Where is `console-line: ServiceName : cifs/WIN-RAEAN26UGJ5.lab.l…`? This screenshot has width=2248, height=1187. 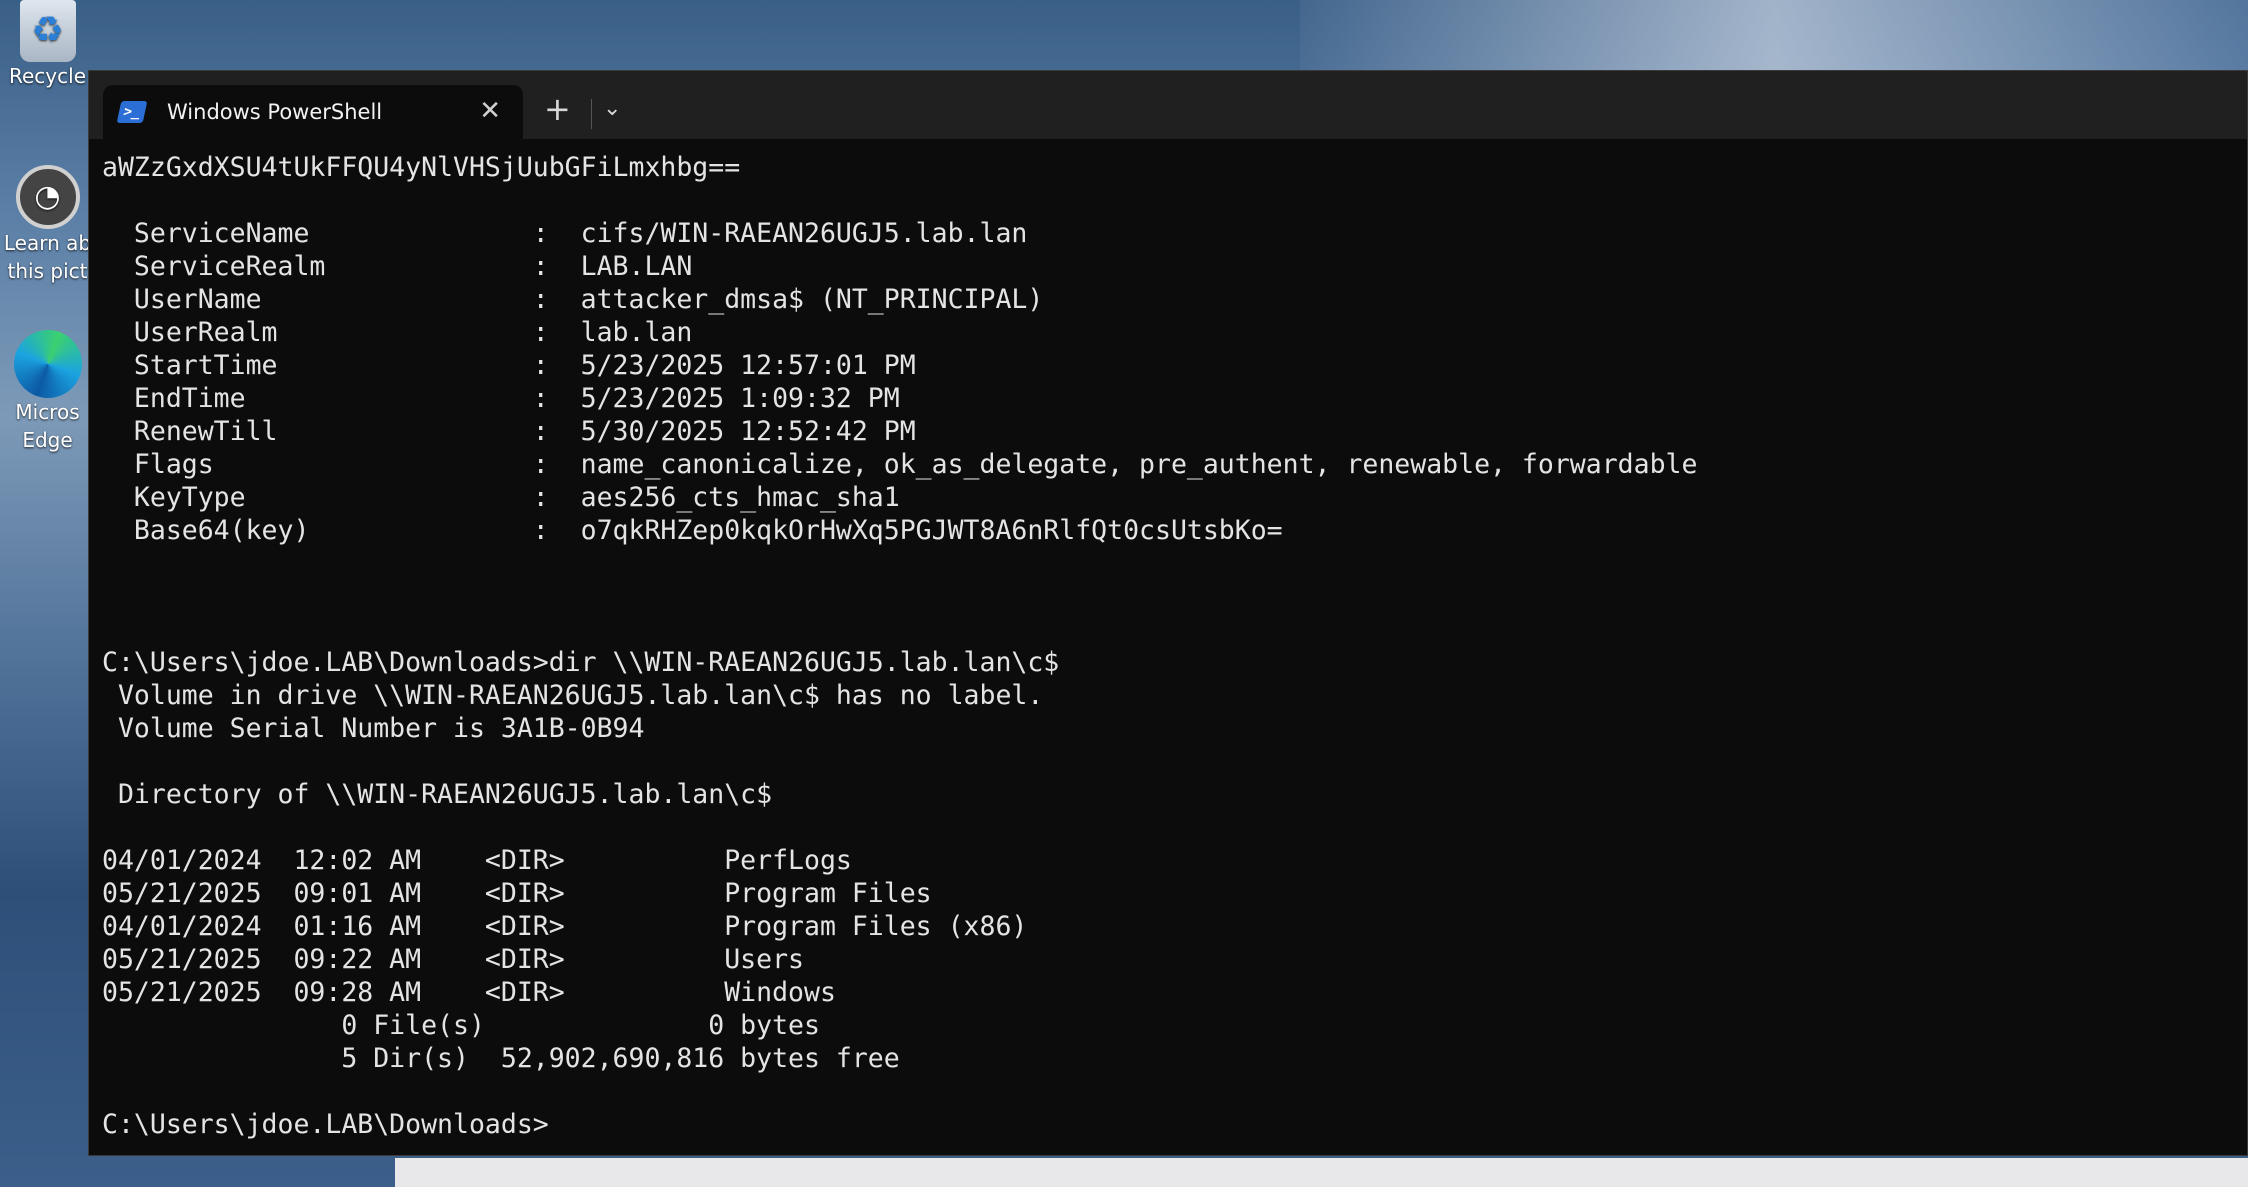 console-line: ServiceName : cifs/WIN-RAEAN26UGJ5.lab.l… is located at coordinates (565, 233).